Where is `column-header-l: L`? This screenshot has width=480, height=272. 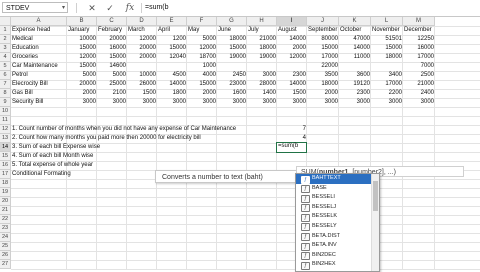 column-header-l: L is located at coordinates (387, 21).